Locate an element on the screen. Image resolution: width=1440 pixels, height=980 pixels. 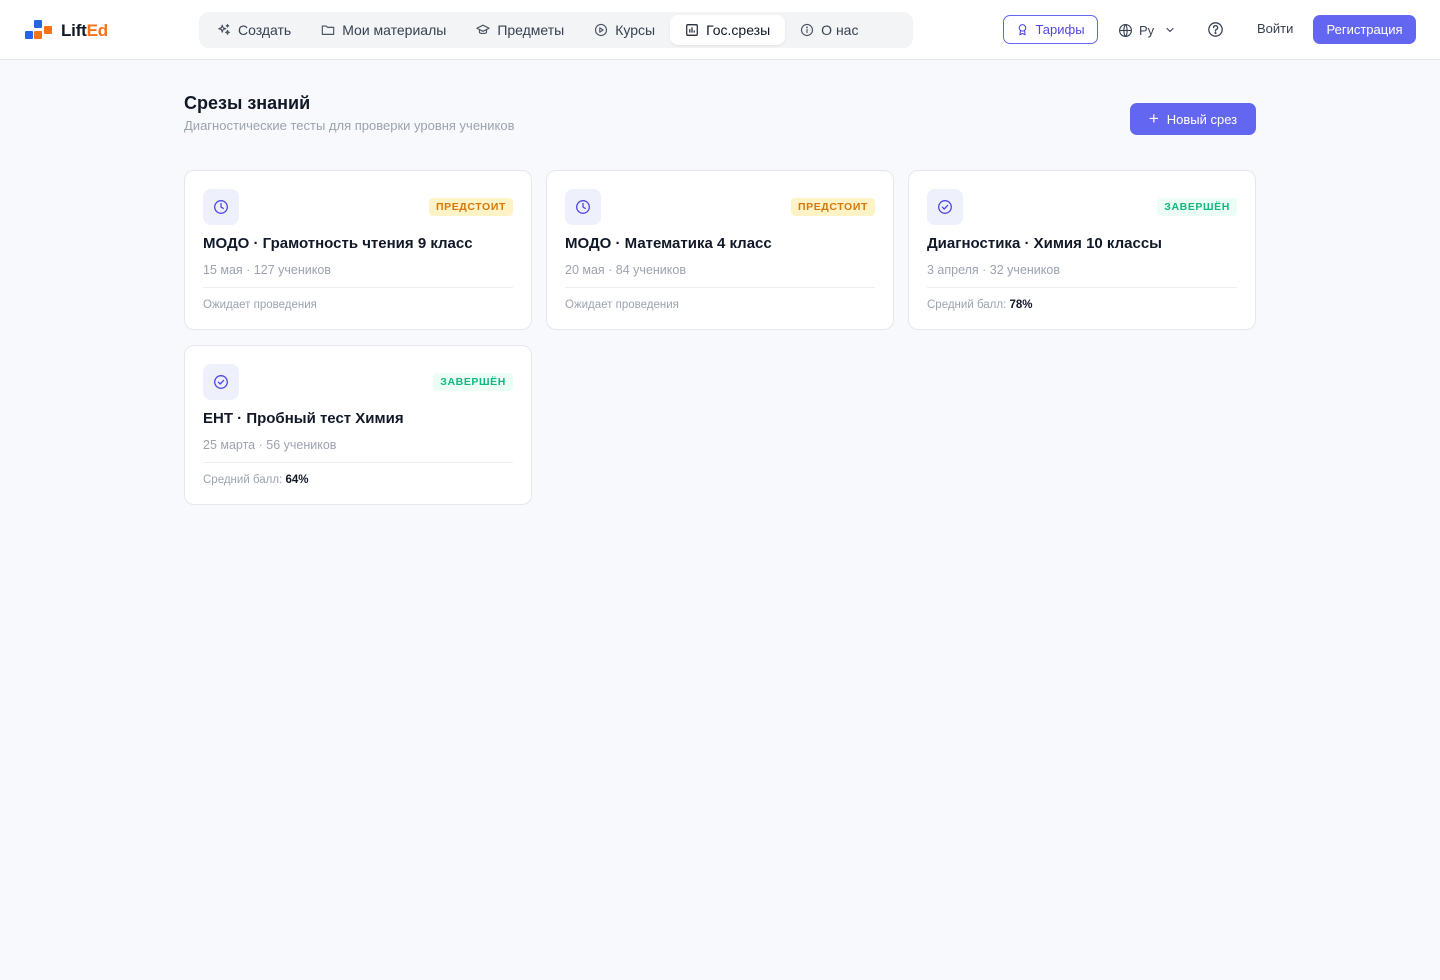
nav-item-label: О нас is located at coordinates (840, 30).